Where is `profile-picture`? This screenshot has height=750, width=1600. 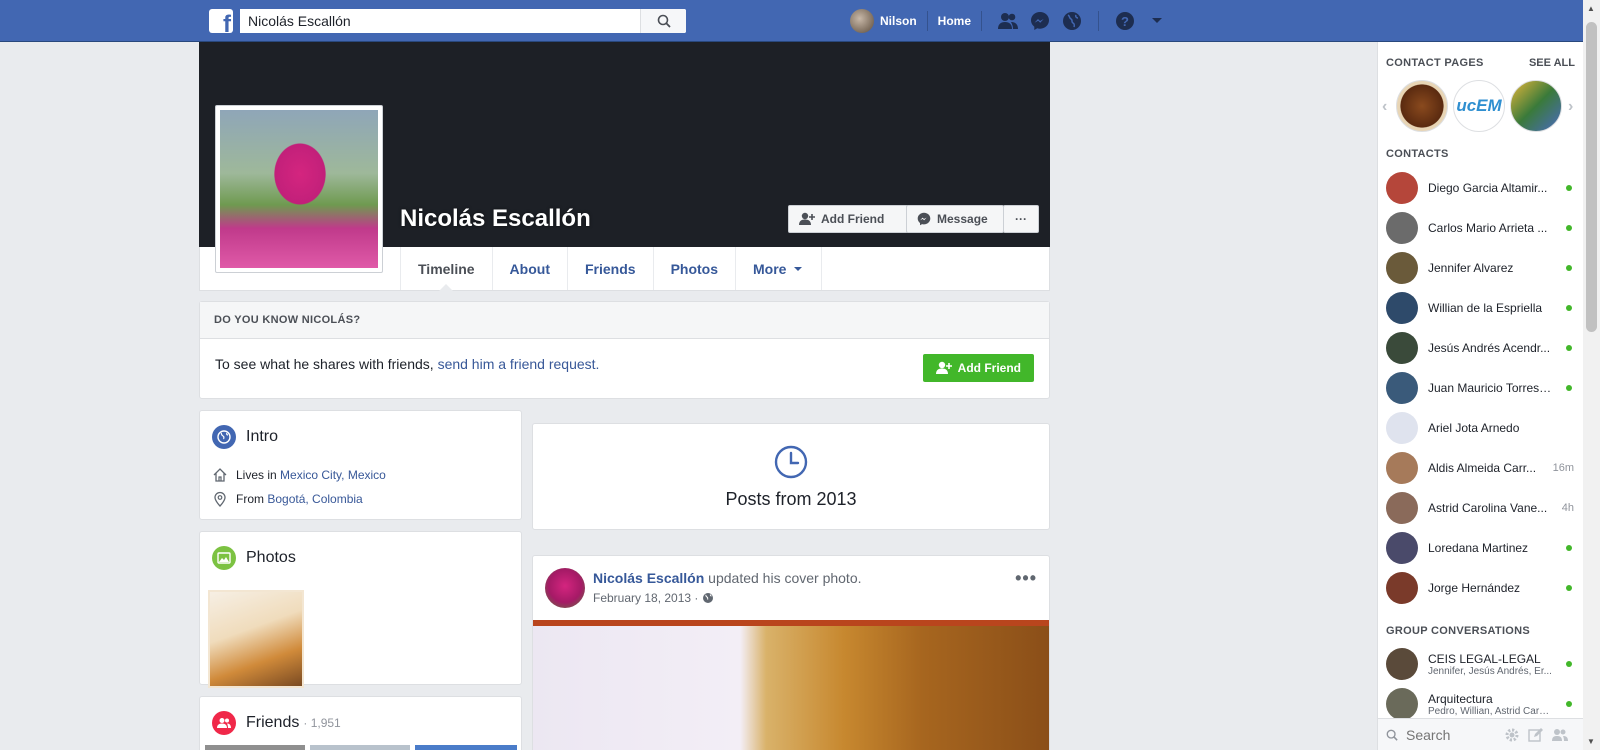
profile-picture is located at coordinates (299, 189).